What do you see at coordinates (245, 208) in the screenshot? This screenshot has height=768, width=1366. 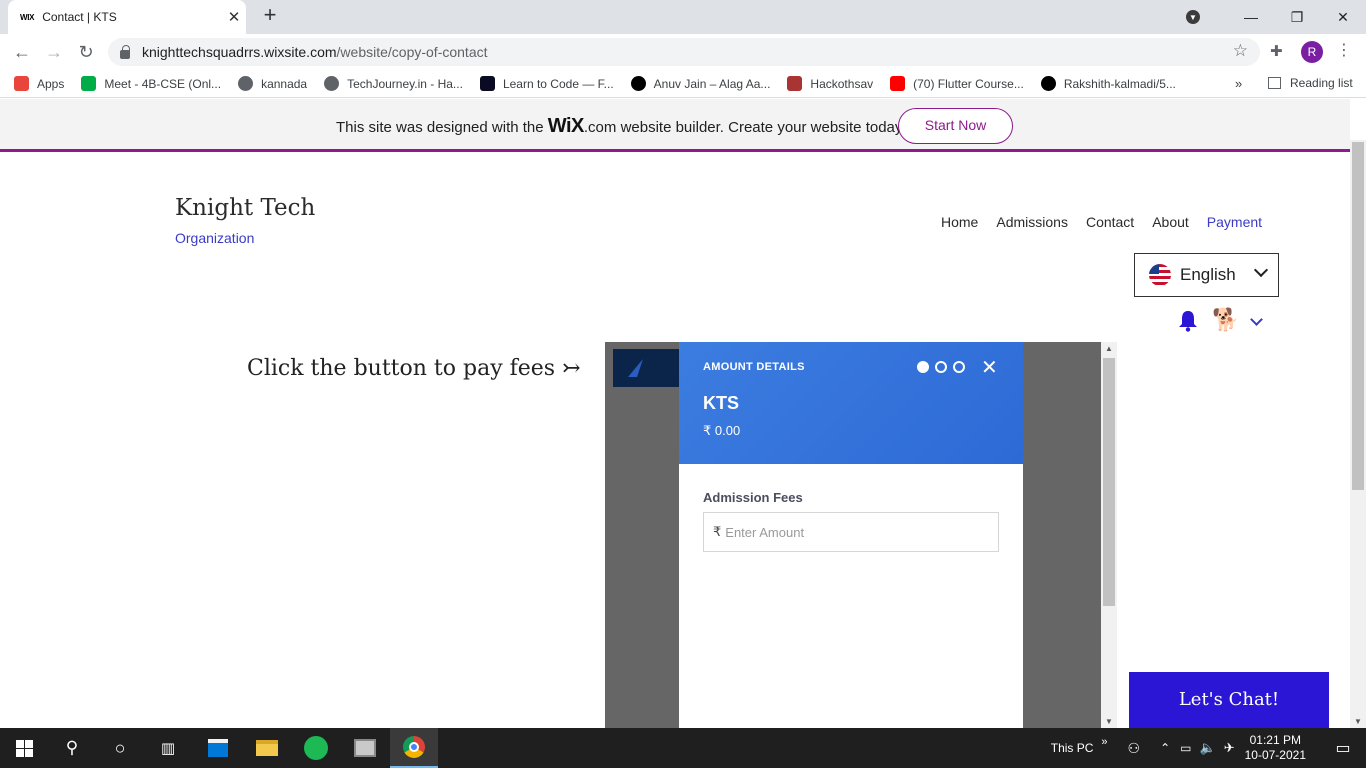 I see `site-title: Knight Tech` at bounding box center [245, 208].